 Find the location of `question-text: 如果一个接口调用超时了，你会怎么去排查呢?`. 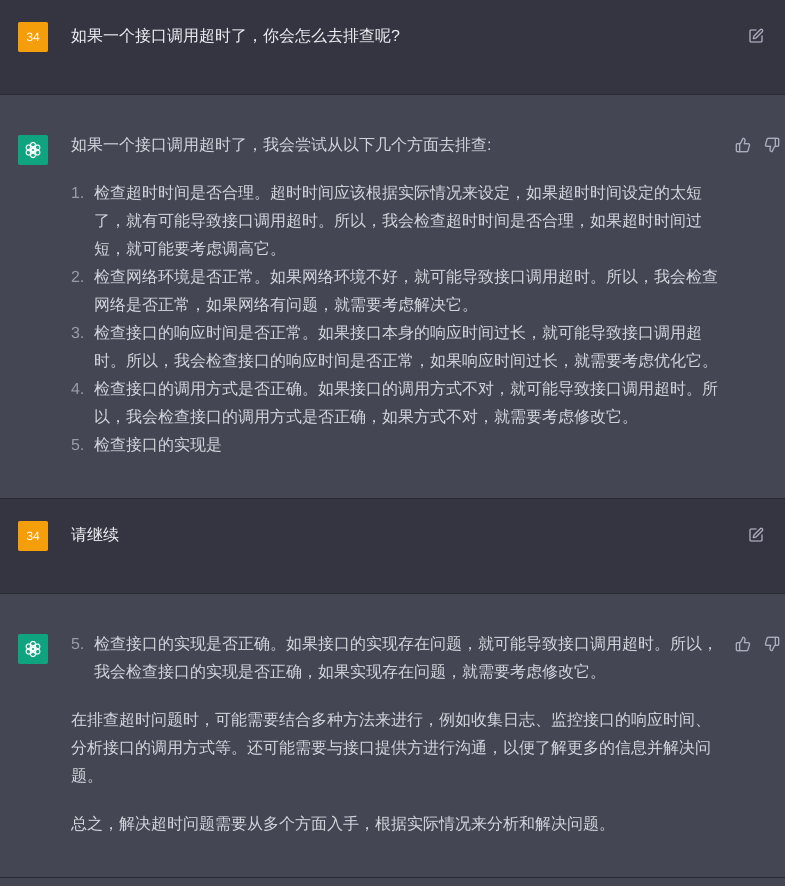

question-text: 如果一个接口调用超时了，你会怎么去排查呢? is located at coordinates (236, 36).